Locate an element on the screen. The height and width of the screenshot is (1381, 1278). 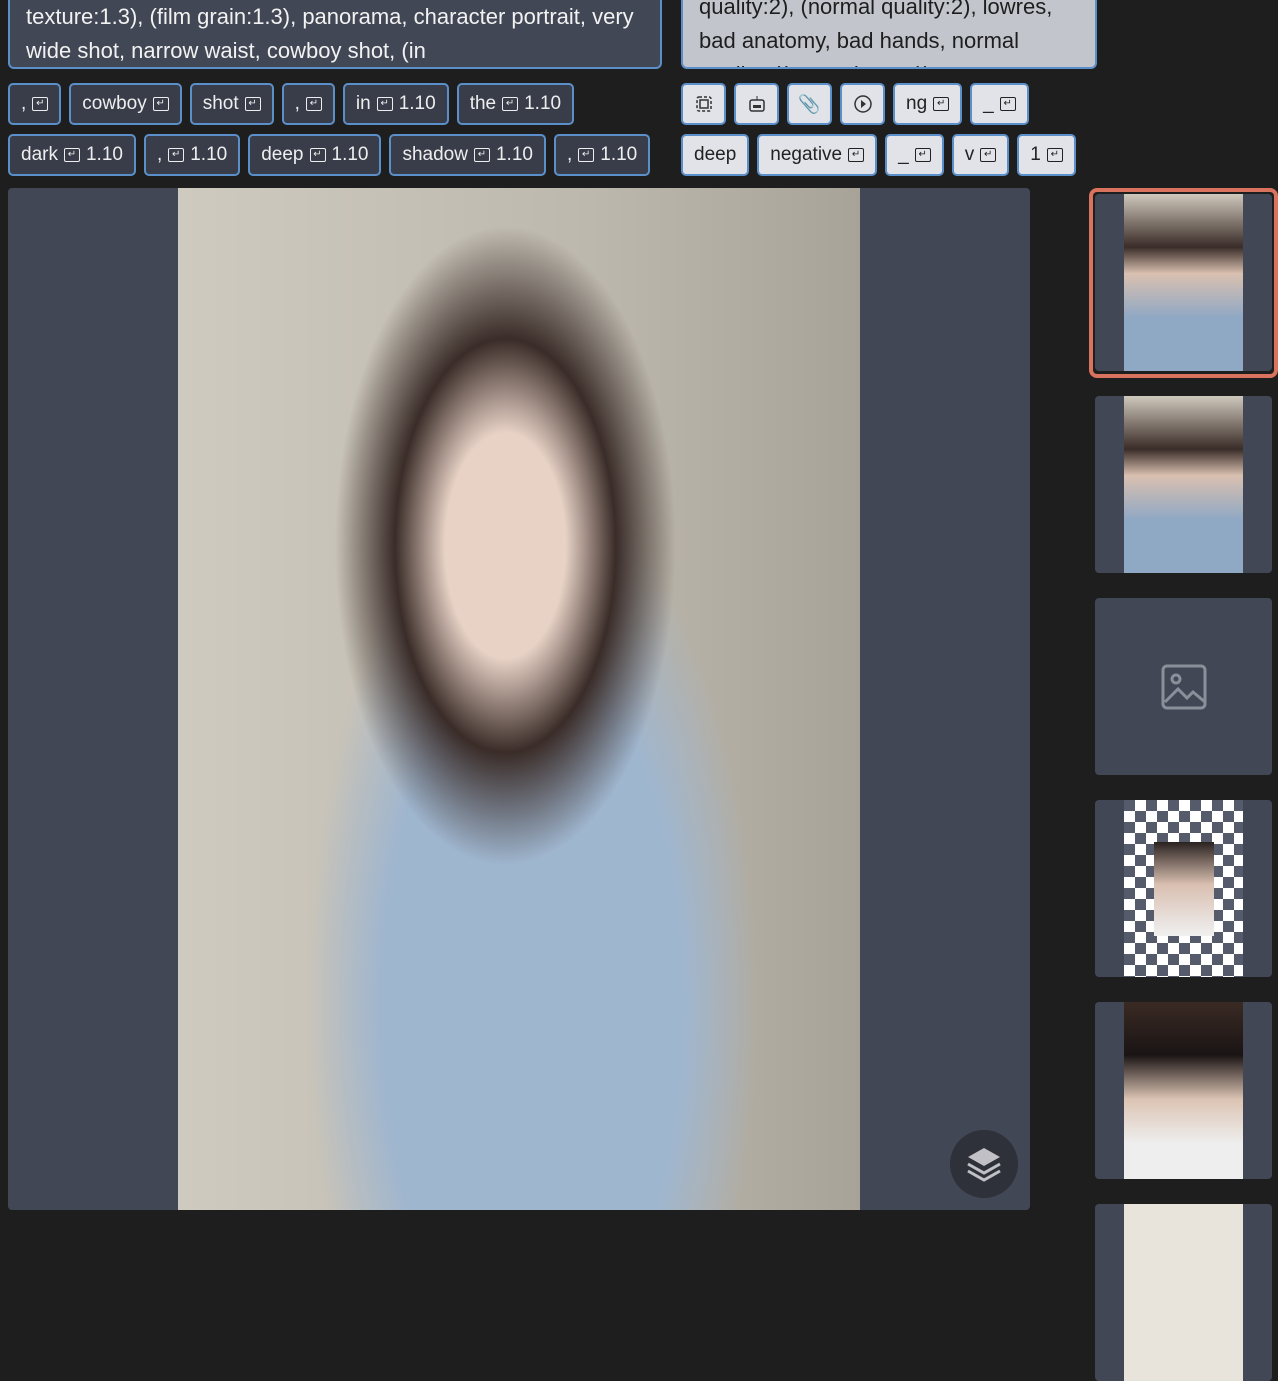
negative-tags-row-1: 📎 ng ↵ _ ↵ is located at coordinates (855, 104).